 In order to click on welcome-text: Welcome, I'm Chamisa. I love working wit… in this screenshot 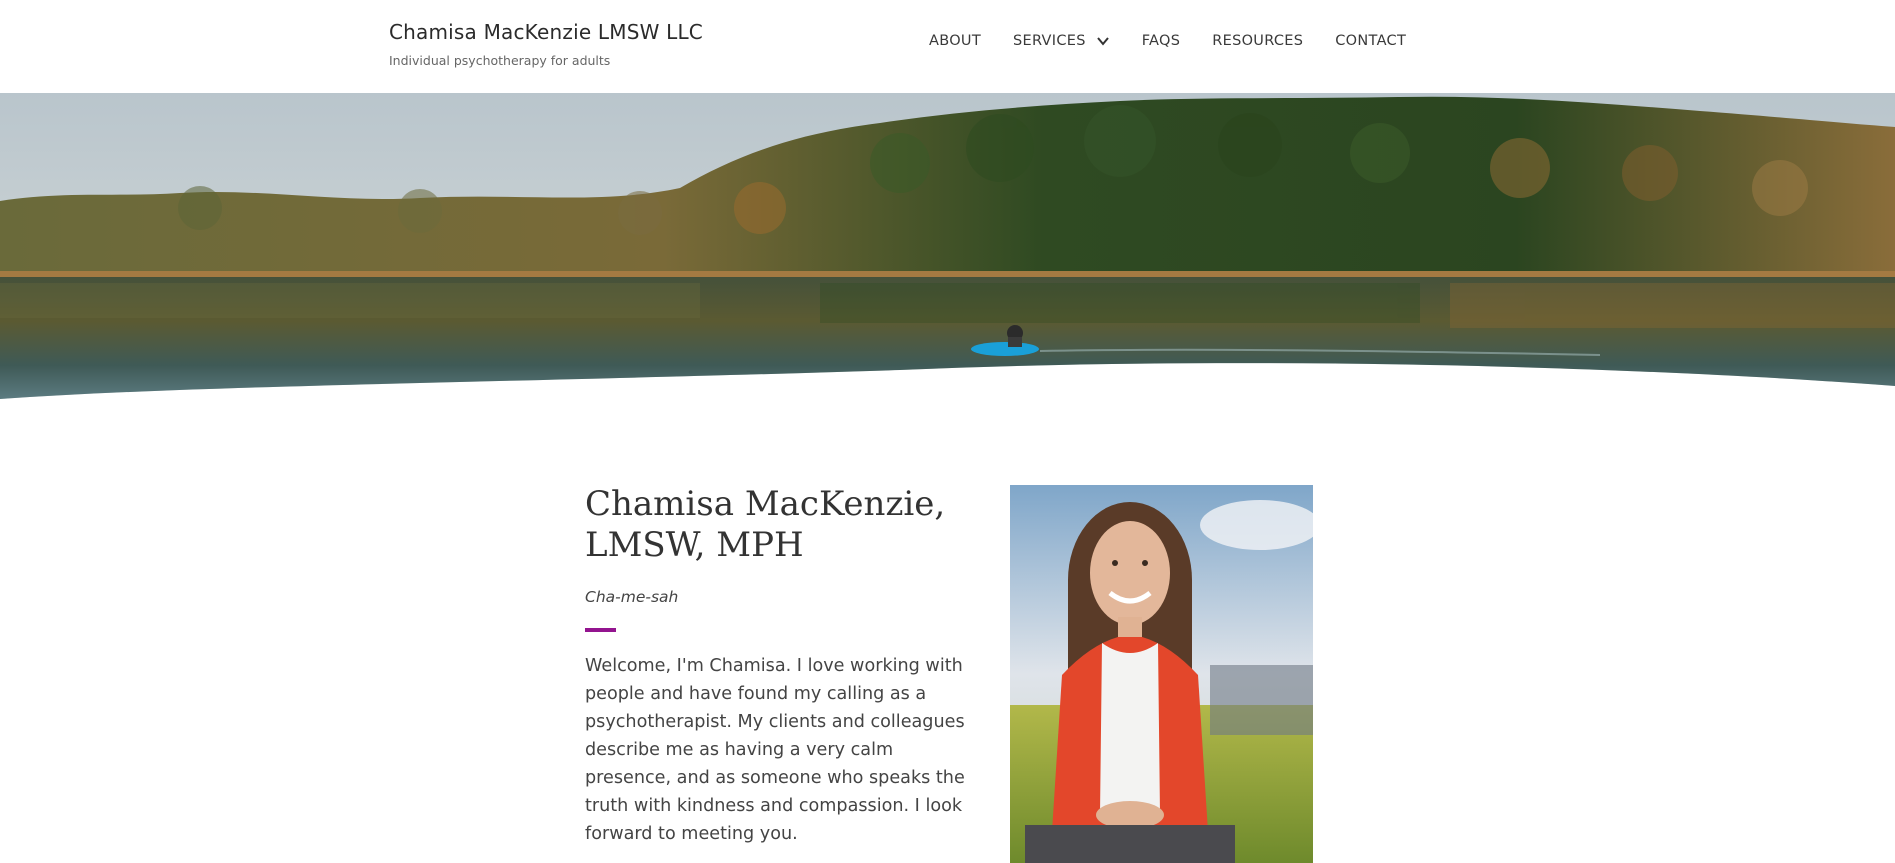, I will do `click(775, 750)`.